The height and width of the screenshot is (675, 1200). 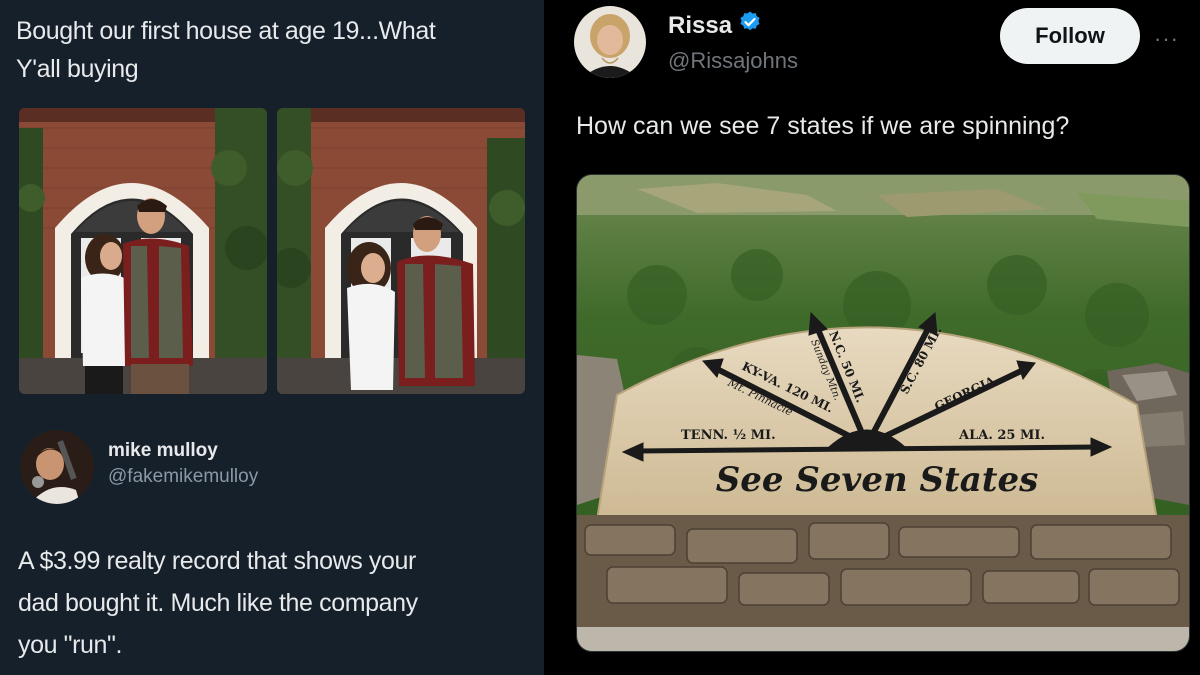 I want to click on reply-author-handle: @fakemikemulloy, so click(x=183, y=477).